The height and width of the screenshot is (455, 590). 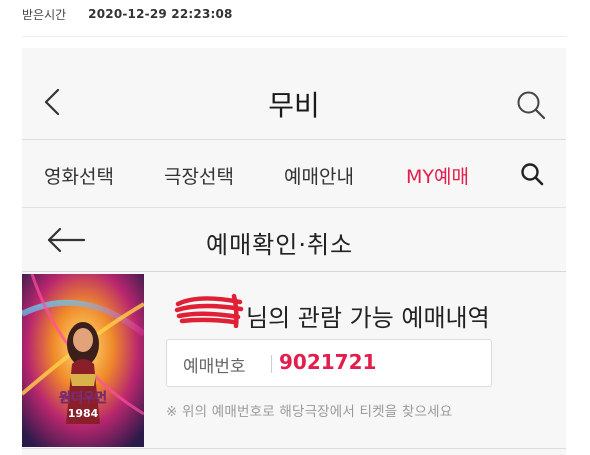 I want to click on main-nav: 영화선택 극장선택 예매안내 MY예매, so click(x=294, y=174).